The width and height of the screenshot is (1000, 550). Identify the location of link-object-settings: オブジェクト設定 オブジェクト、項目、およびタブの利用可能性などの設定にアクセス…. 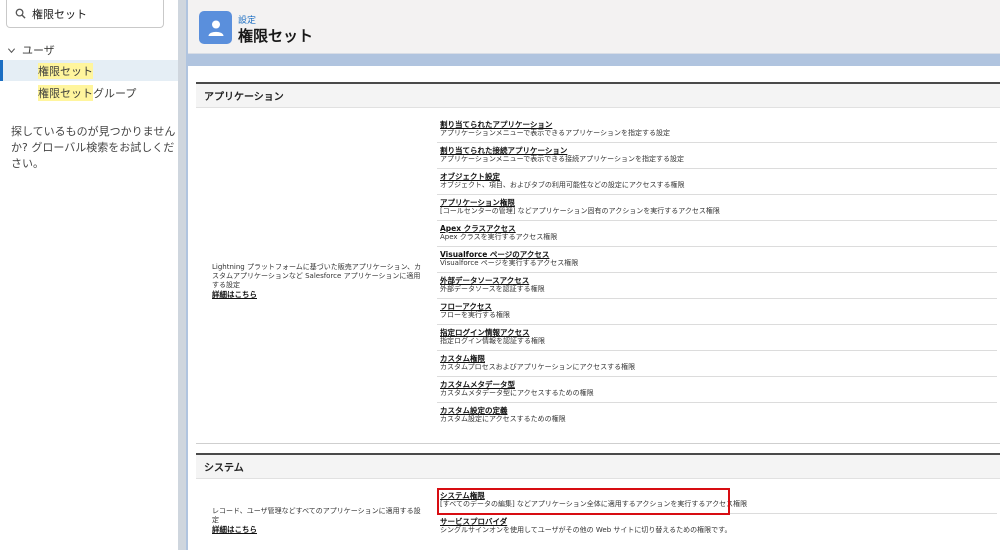
(717, 182).